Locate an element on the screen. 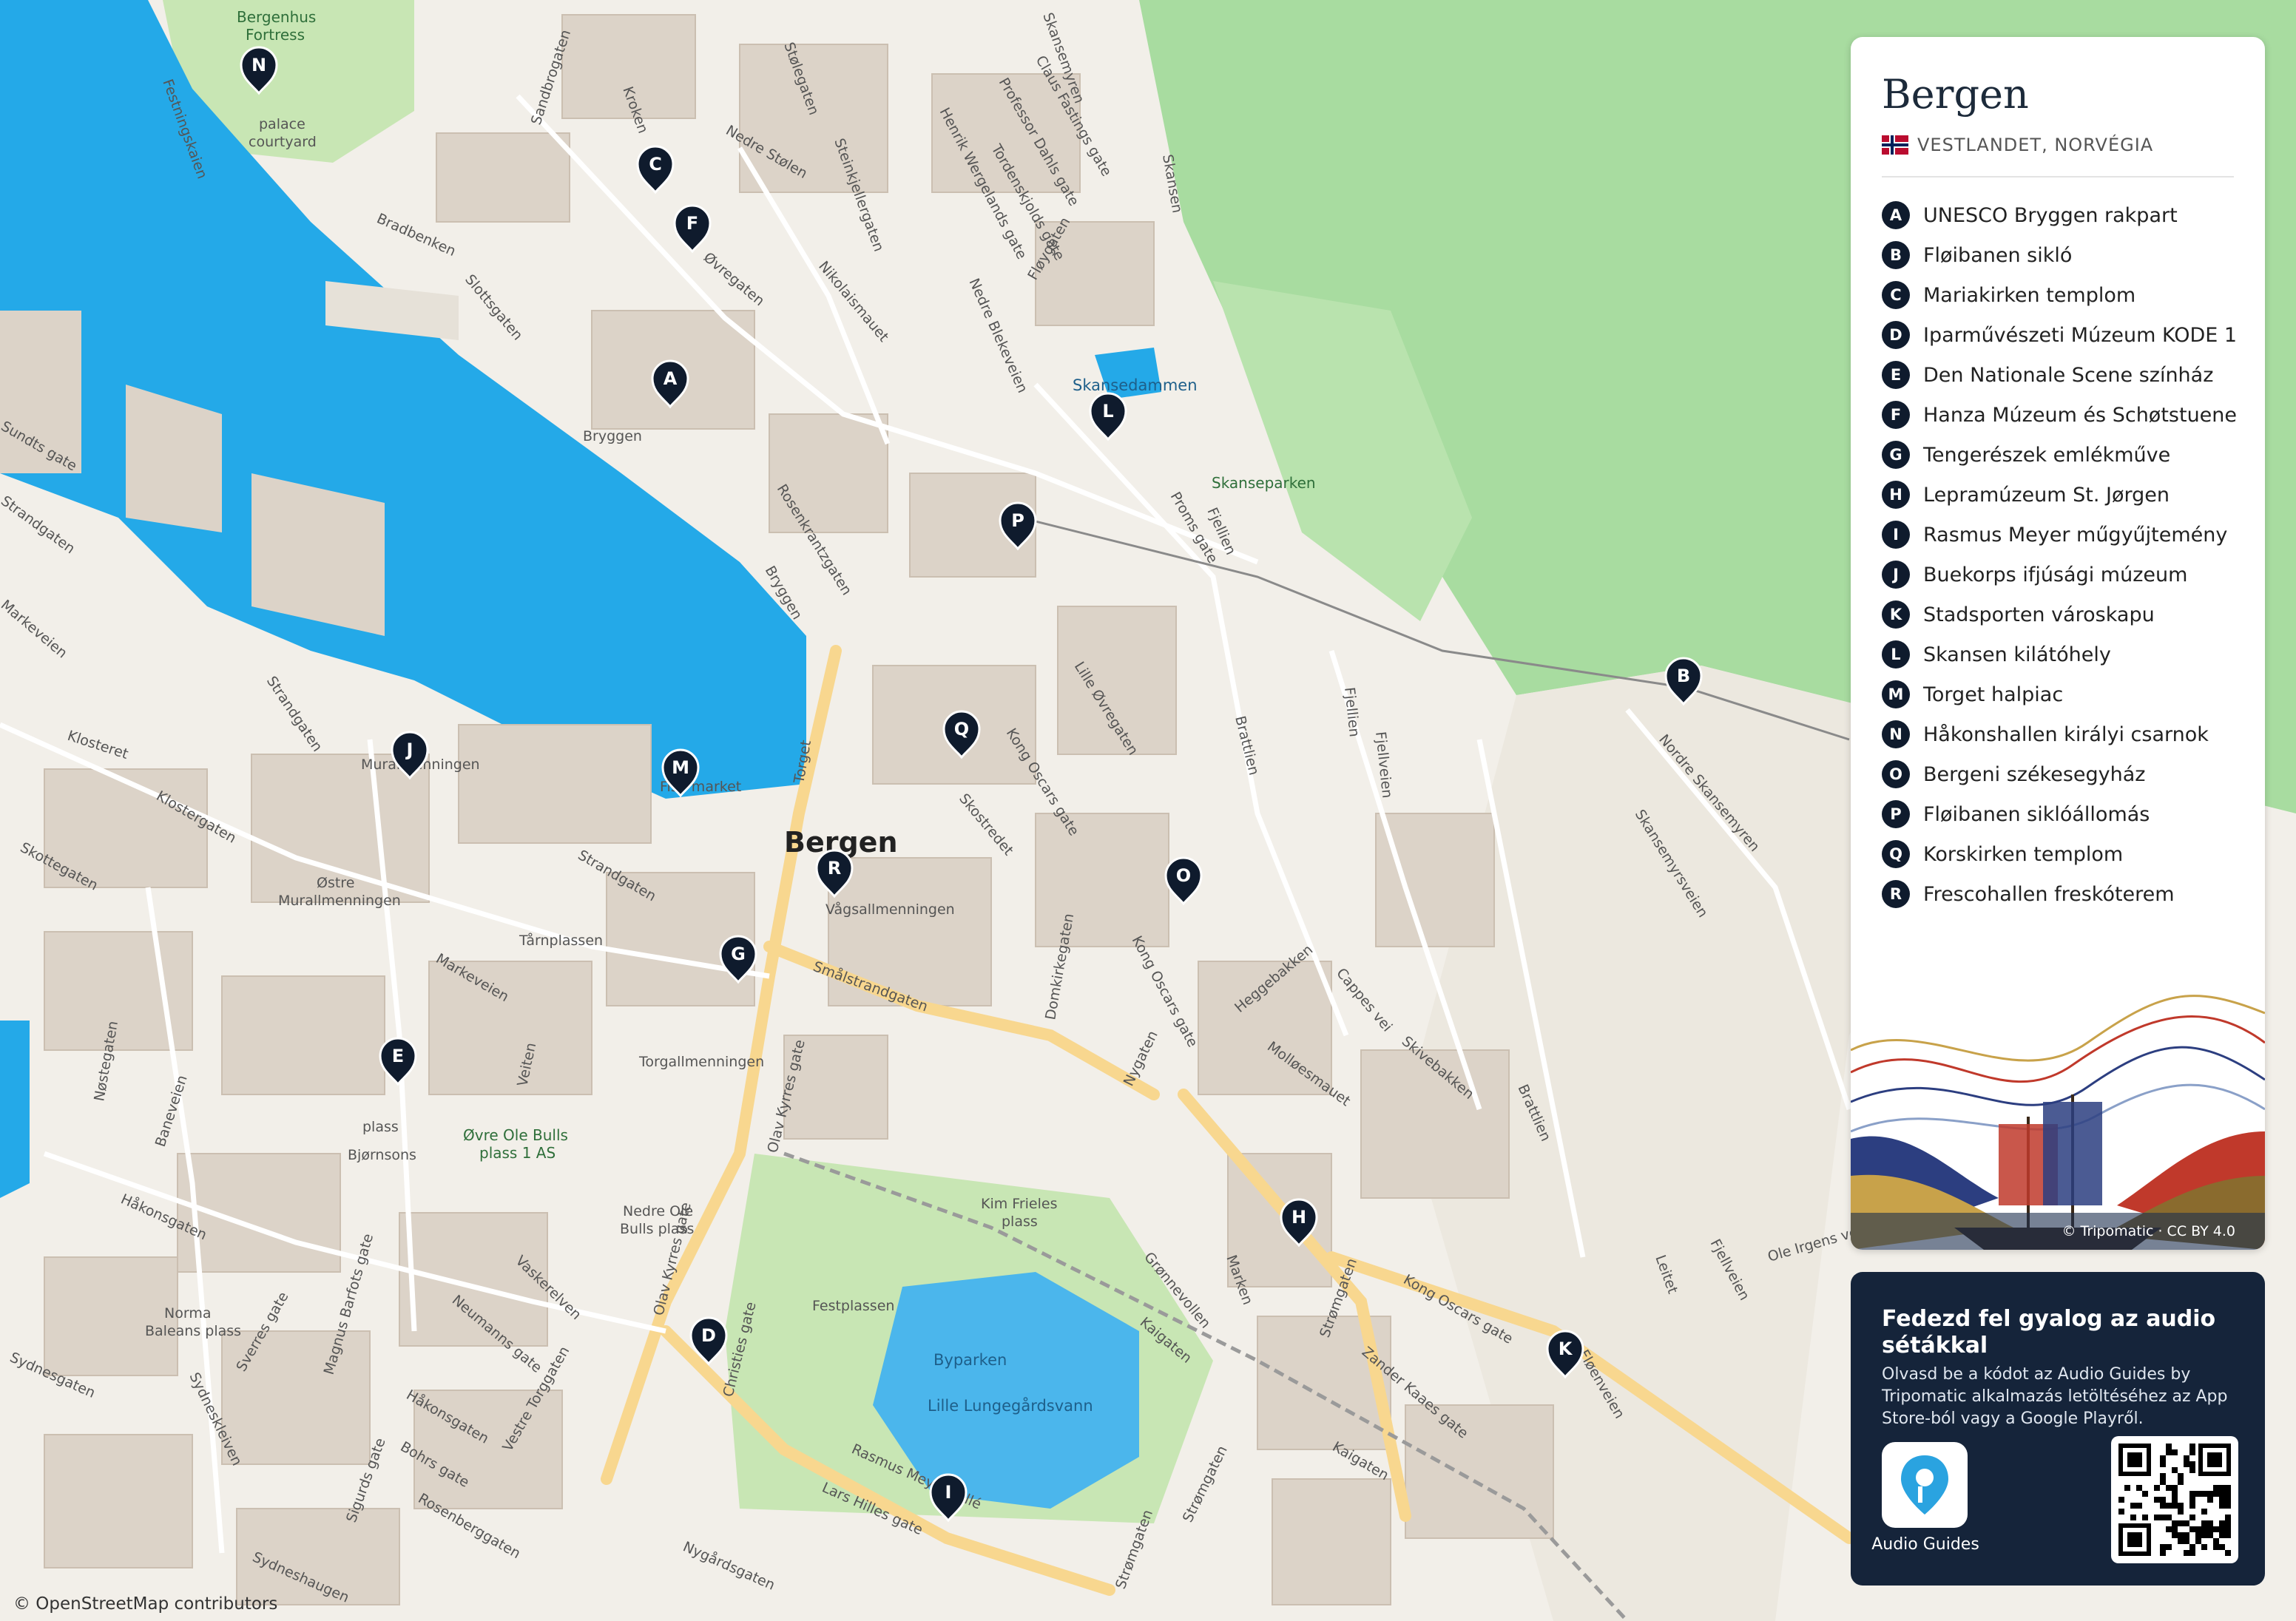 The image size is (2296, 1621). poi-label: Bergeni székesegyház is located at coordinates (2034, 774).